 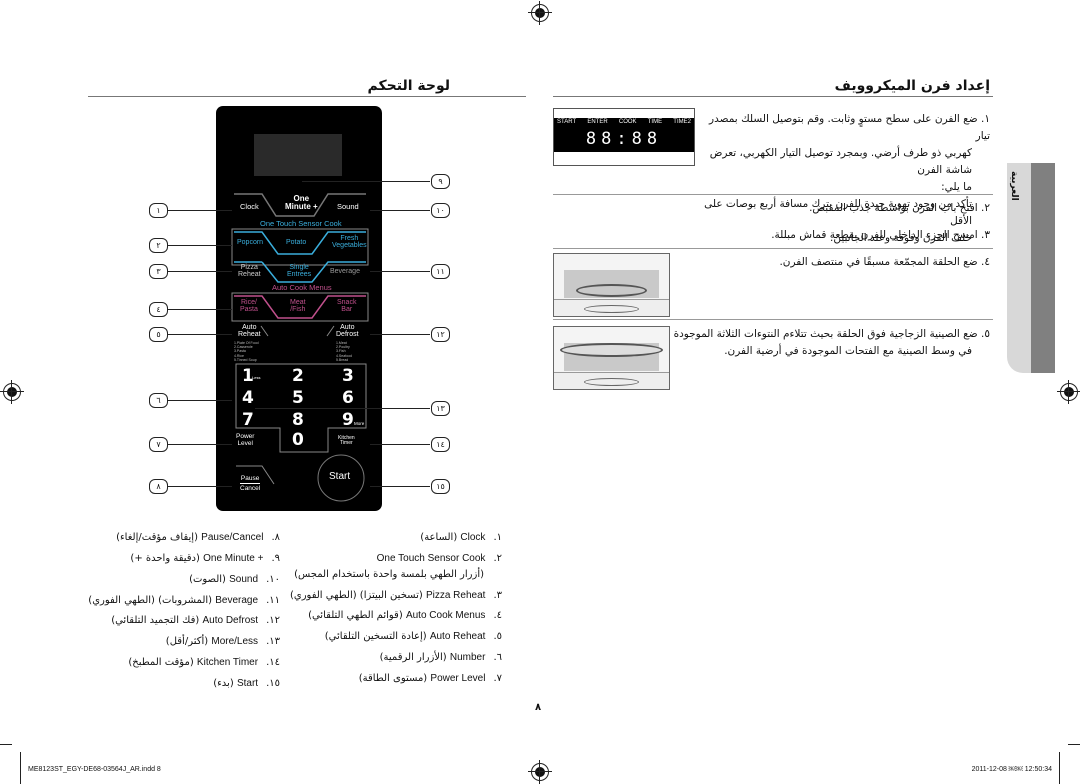 What do you see at coordinates (893, 208) in the screenshot?
I see `step-text: افتح باب الفرن بواسطة جذب المقبض.` at bounding box center [893, 208].